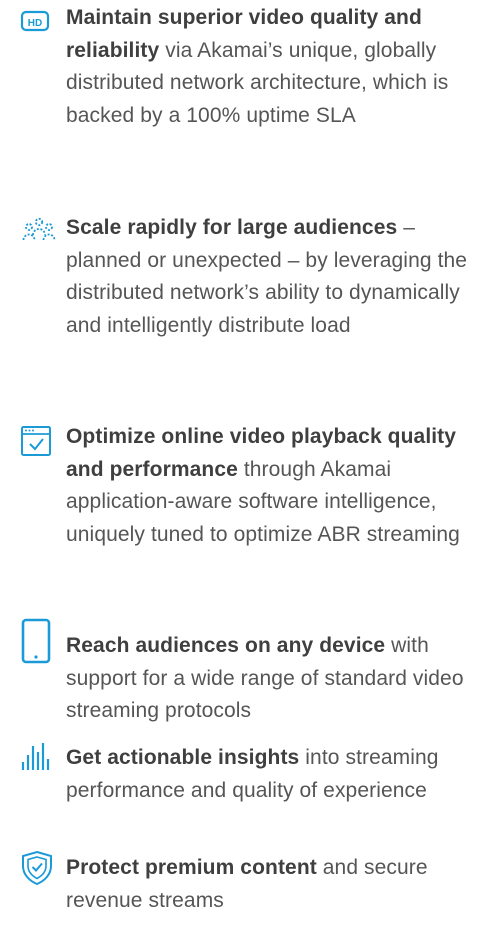  Describe the element at coordinates (40, 762) in the screenshot. I see `bar-chart-icon` at that location.